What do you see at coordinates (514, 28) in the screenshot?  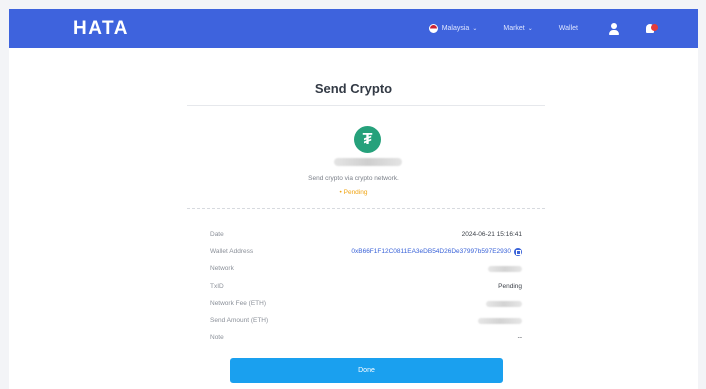 I see `market-label: Market` at bounding box center [514, 28].